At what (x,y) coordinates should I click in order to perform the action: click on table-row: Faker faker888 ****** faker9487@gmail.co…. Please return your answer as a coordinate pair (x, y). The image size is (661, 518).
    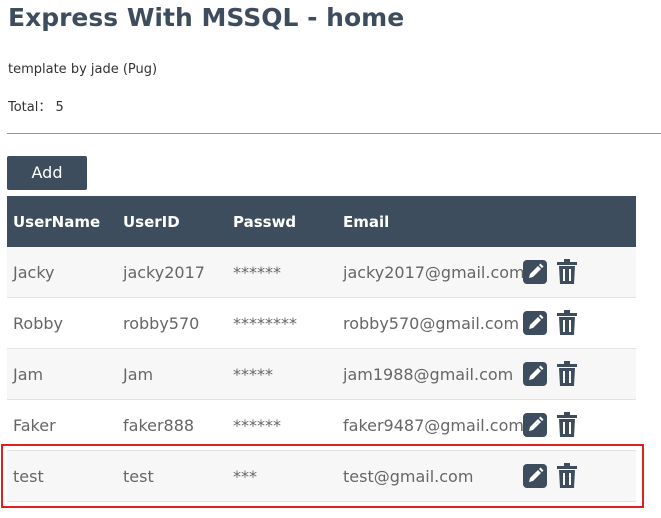
    Looking at the image, I should click on (321, 425).